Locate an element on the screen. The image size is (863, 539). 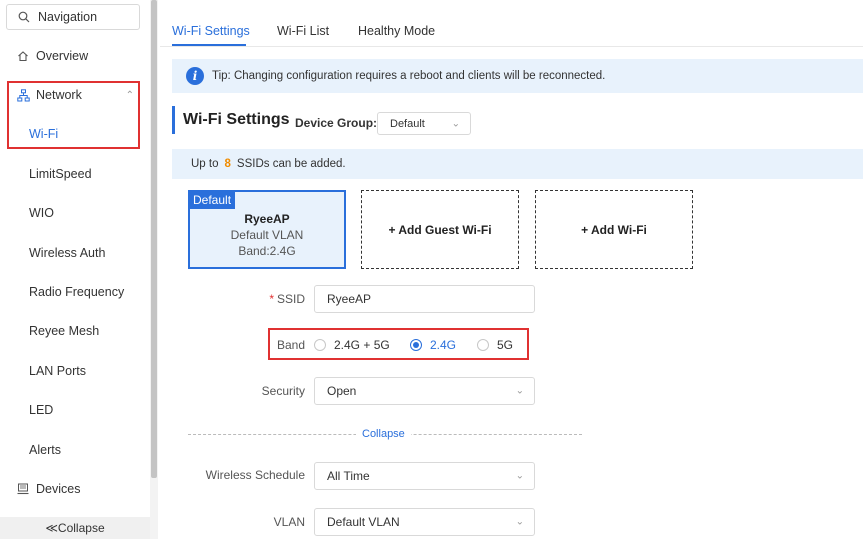
sidebar-scrollbar is located at coordinates (154, 239).